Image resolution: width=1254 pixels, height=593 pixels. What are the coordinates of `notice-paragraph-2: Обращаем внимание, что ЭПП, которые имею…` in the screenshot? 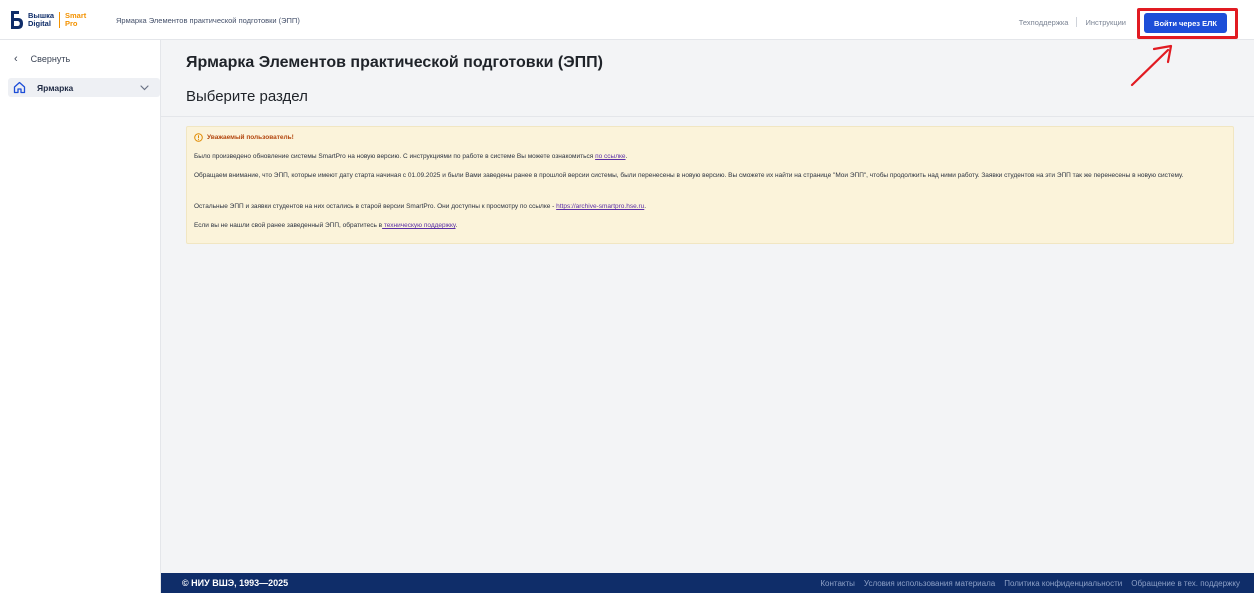 It's located at (689, 175).